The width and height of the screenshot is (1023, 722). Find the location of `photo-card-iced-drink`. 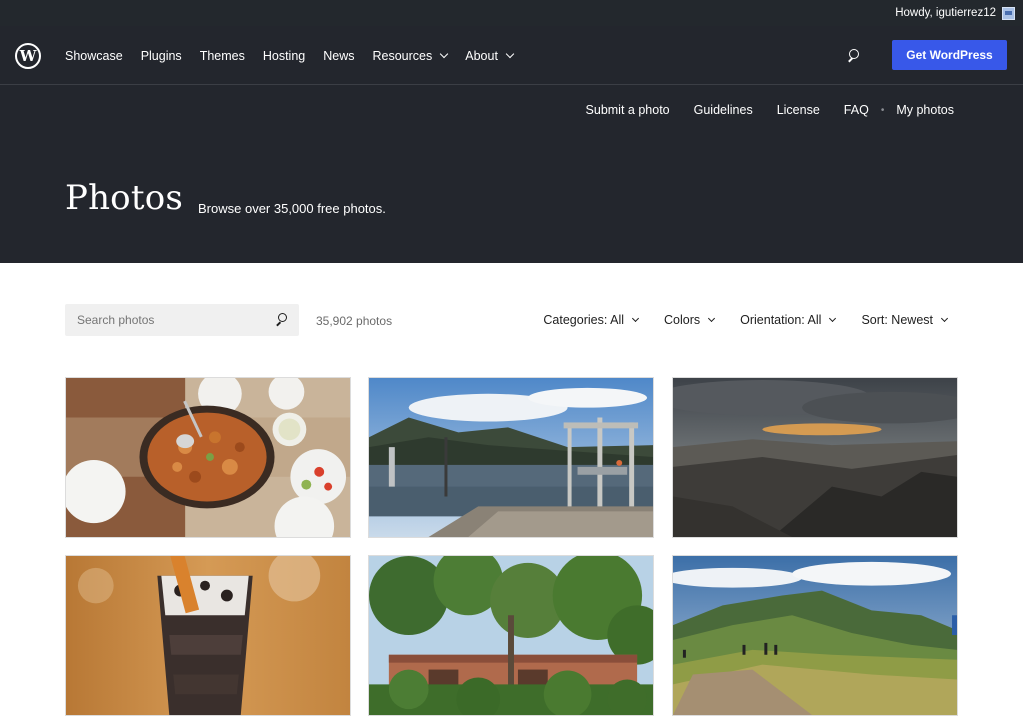

photo-card-iced-drink is located at coordinates (208, 635).